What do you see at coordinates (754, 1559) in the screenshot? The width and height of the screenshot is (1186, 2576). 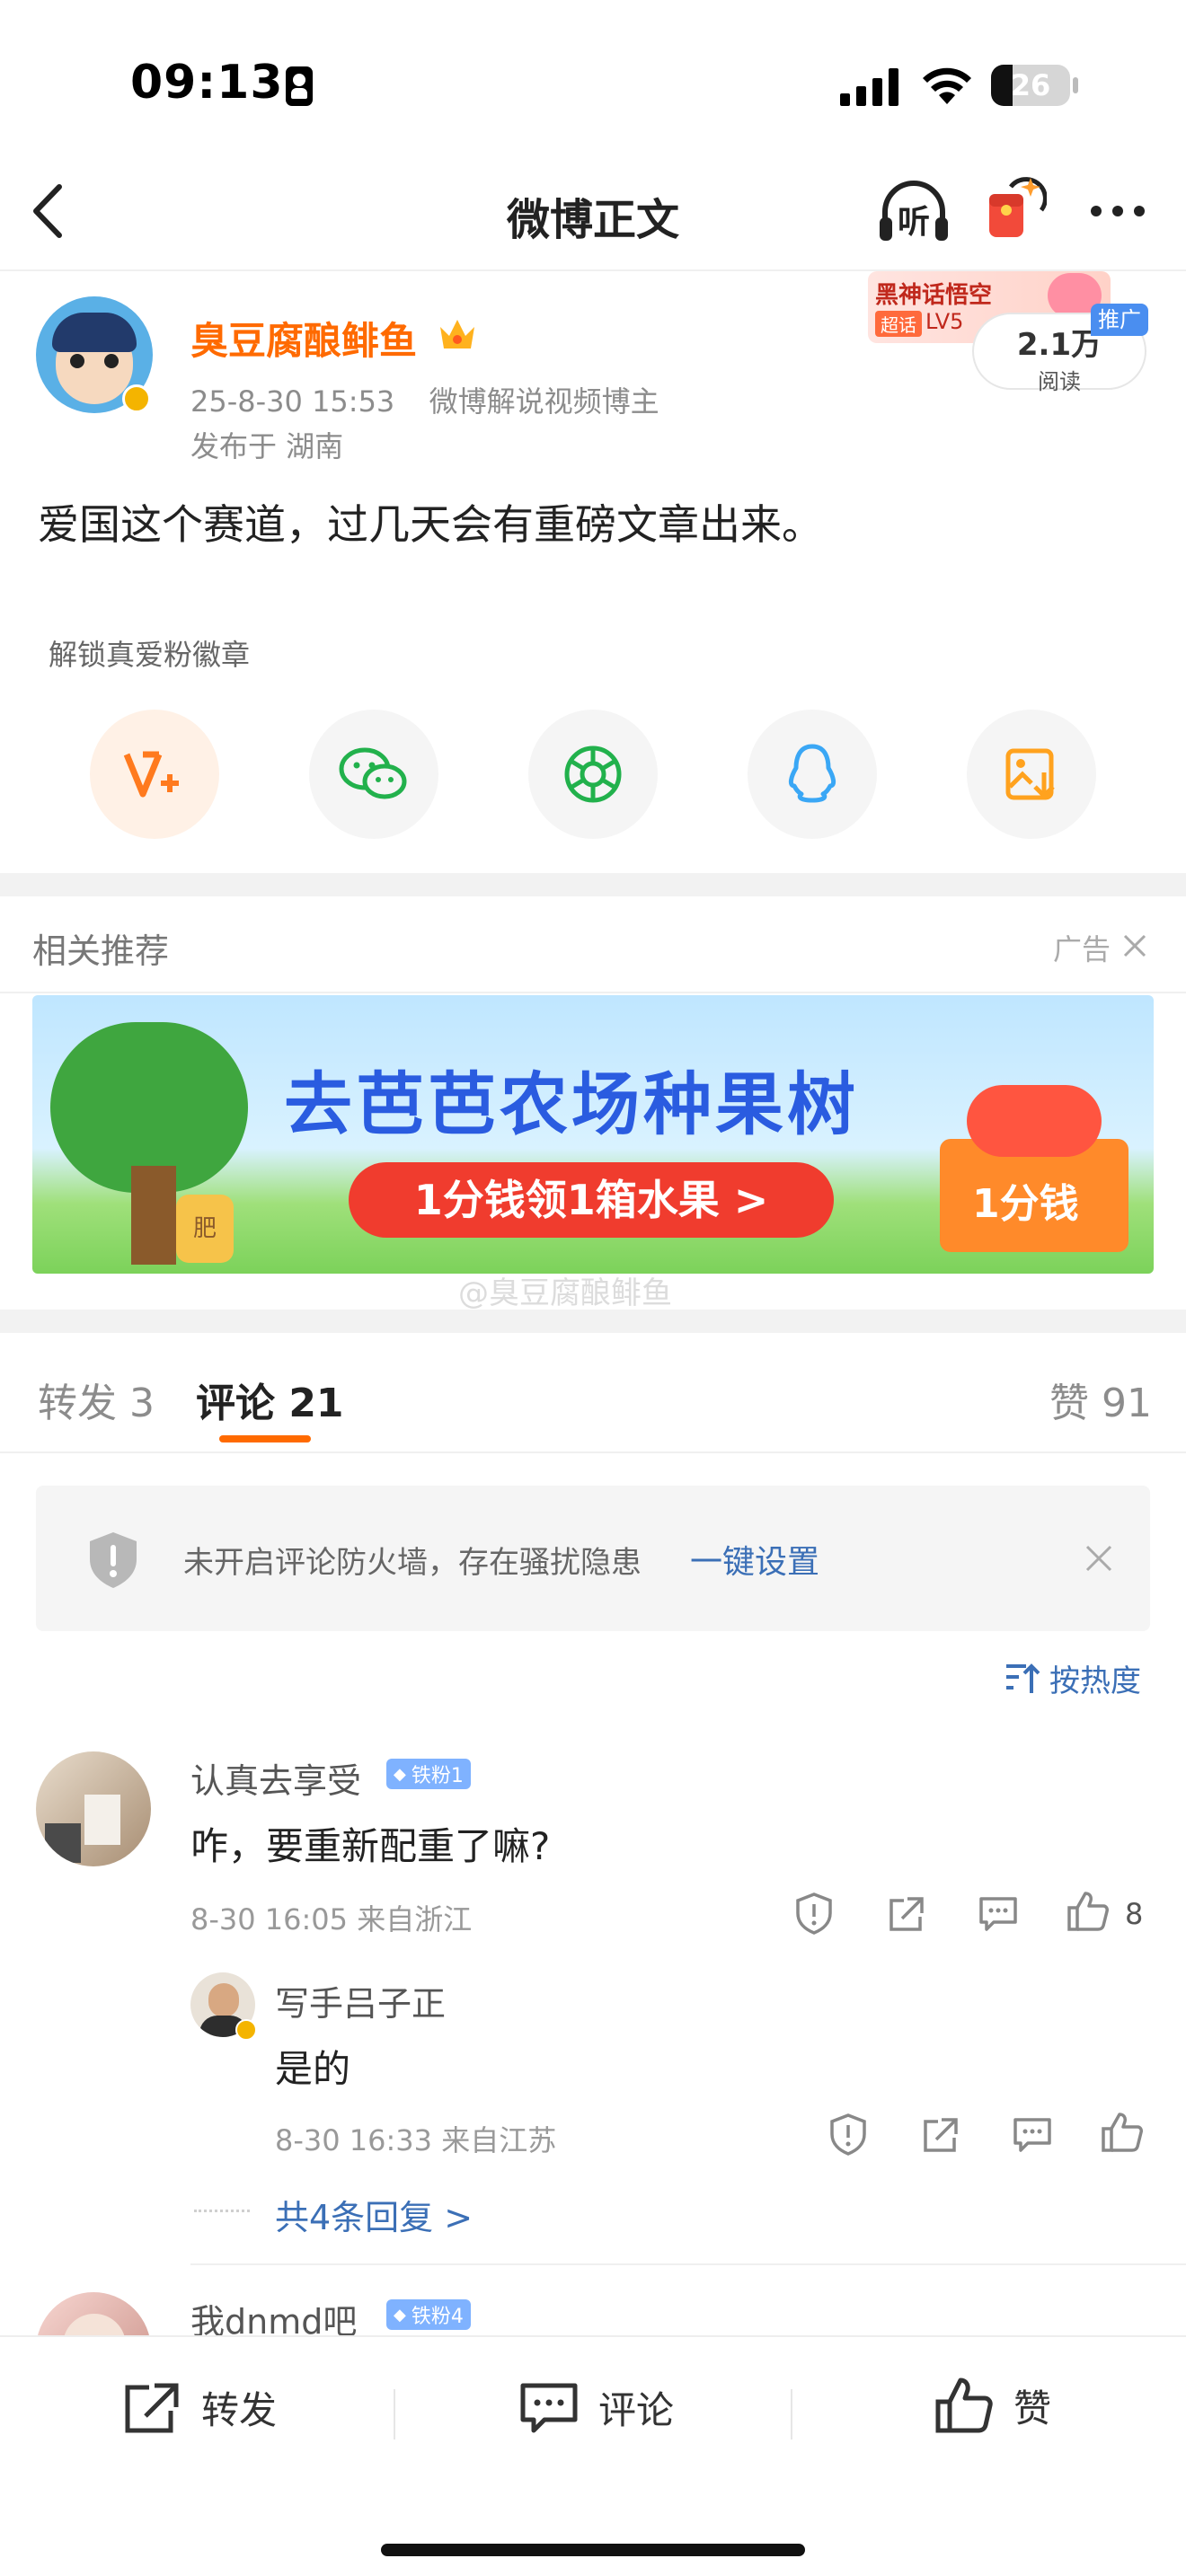 I see `firewall-setup-link: 一键设置` at bounding box center [754, 1559].